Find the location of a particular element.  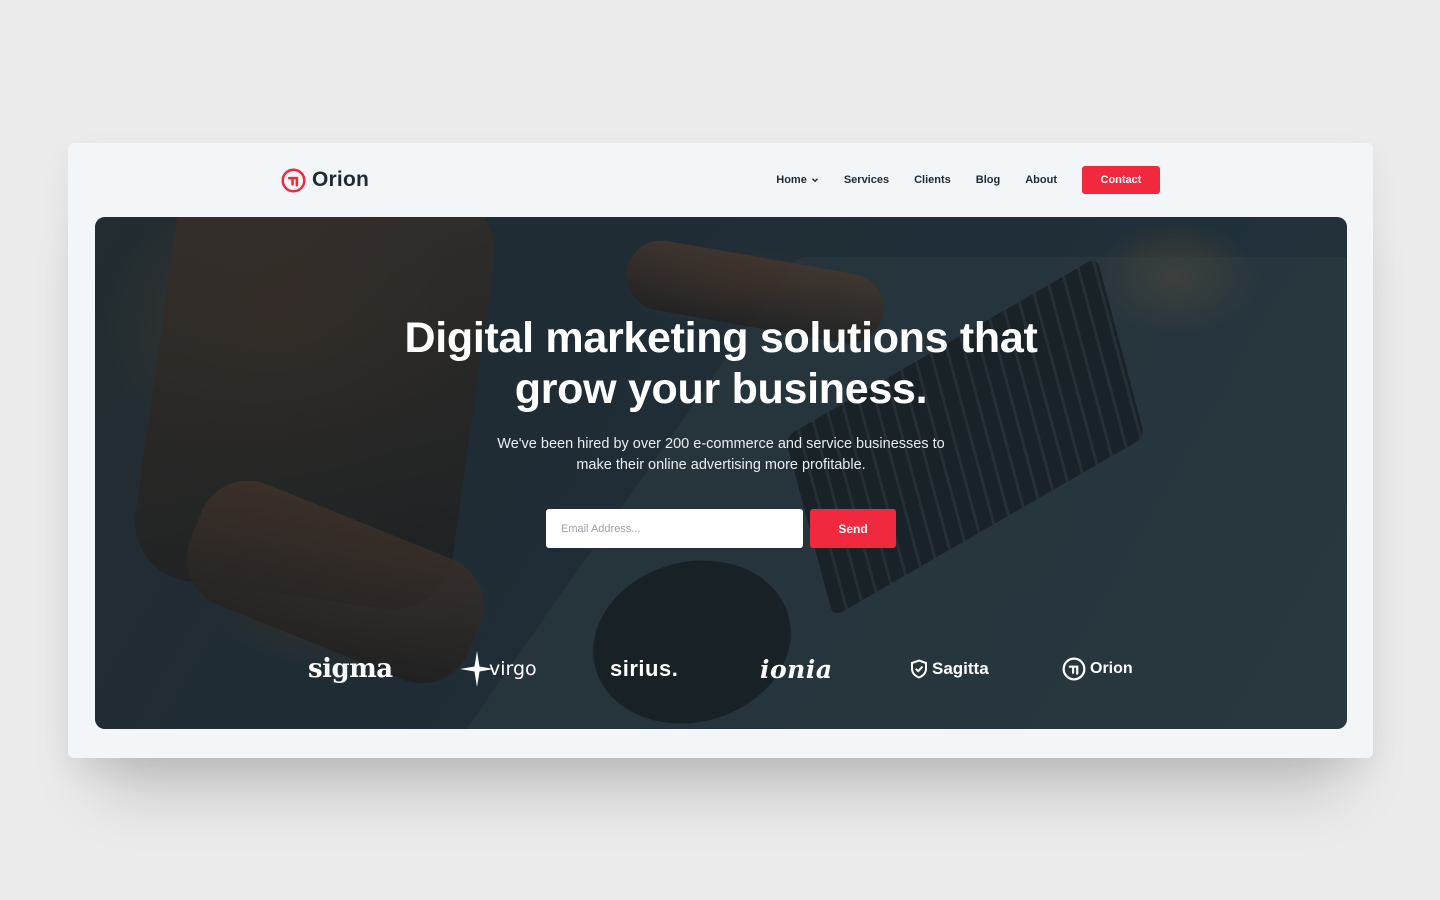

shield-check-icon is located at coordinates (919, 669).